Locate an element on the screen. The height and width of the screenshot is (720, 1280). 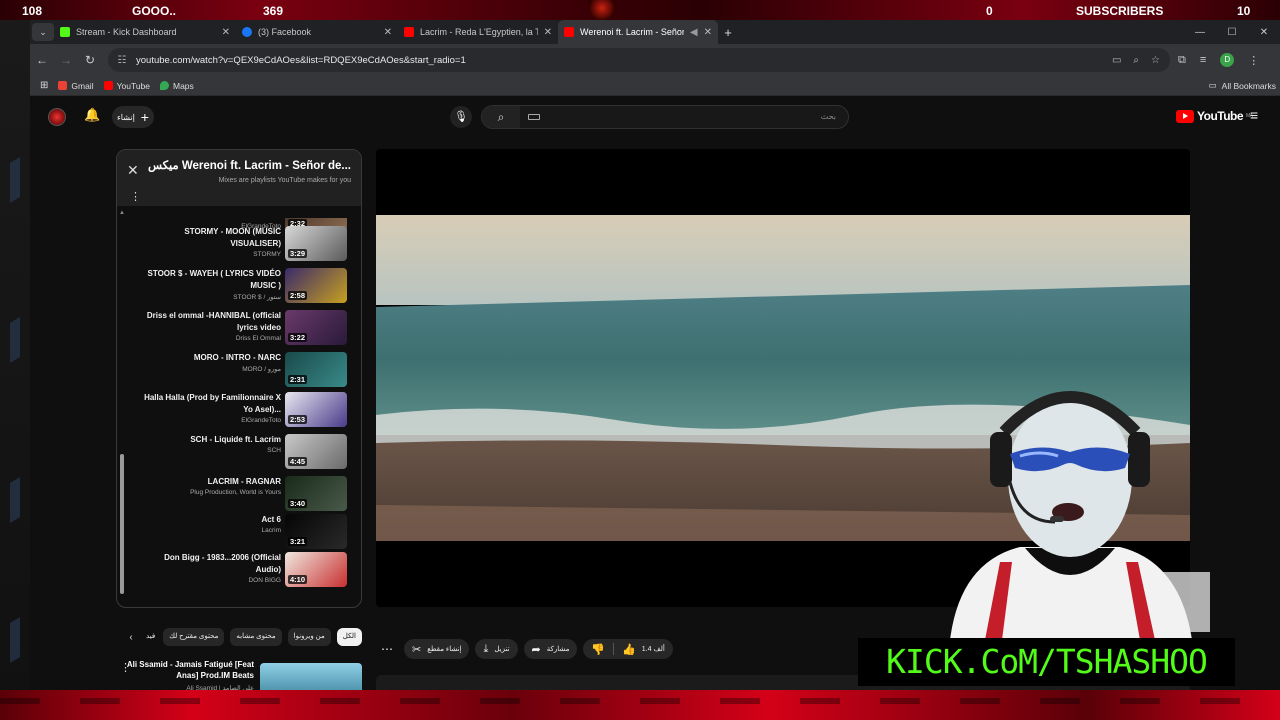
thumbs-up-icon: 👍 is located at coordinates (629, 649).